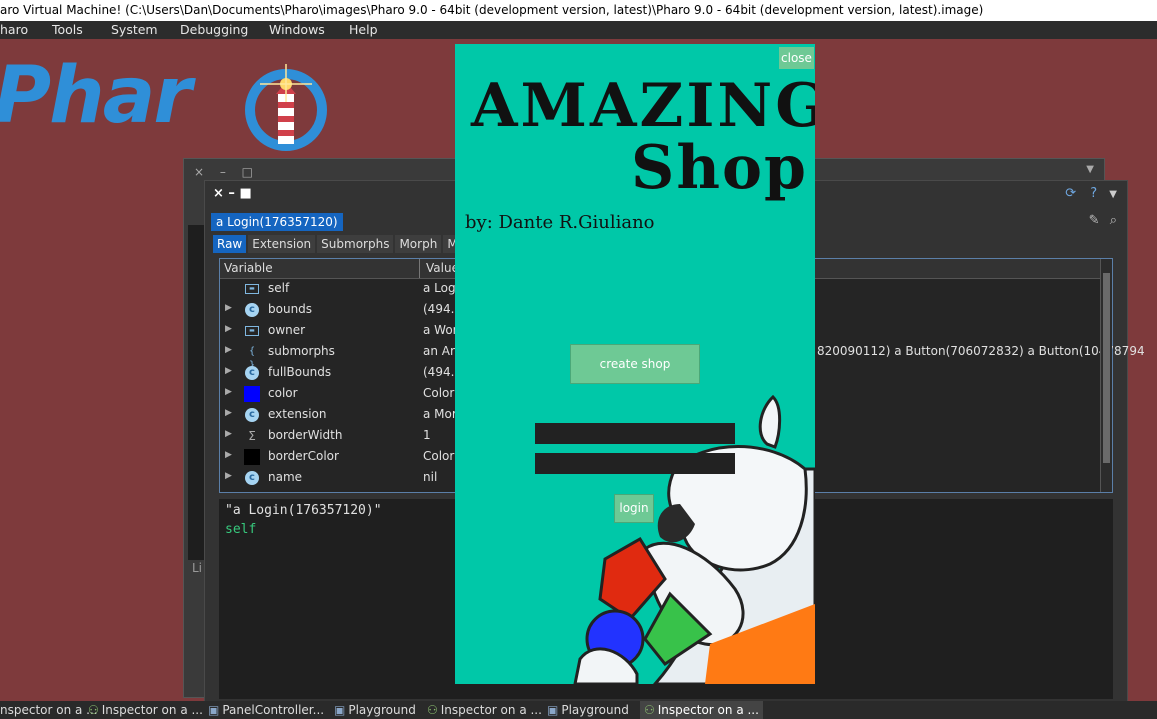 Image resolution: width=1157 pixels, height=719 pixels. What do you see at coordinates (279, 288) in the screenshot?
I see `row-name: self` at bounding box center [279, 288].